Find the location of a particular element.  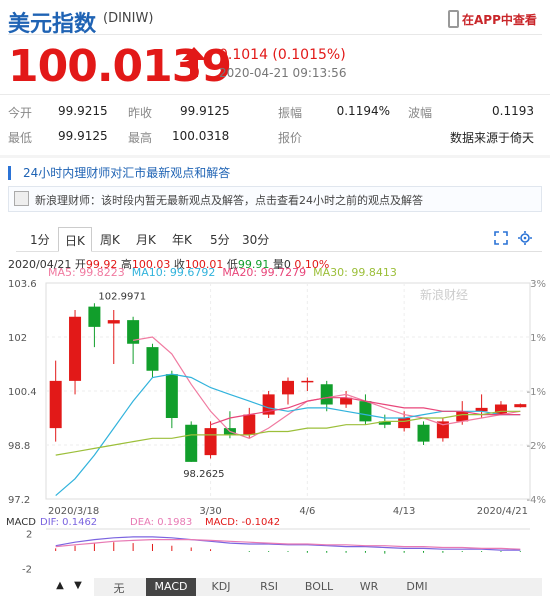

high-annotation: 102.9971 is located at coordinates (122, 296).